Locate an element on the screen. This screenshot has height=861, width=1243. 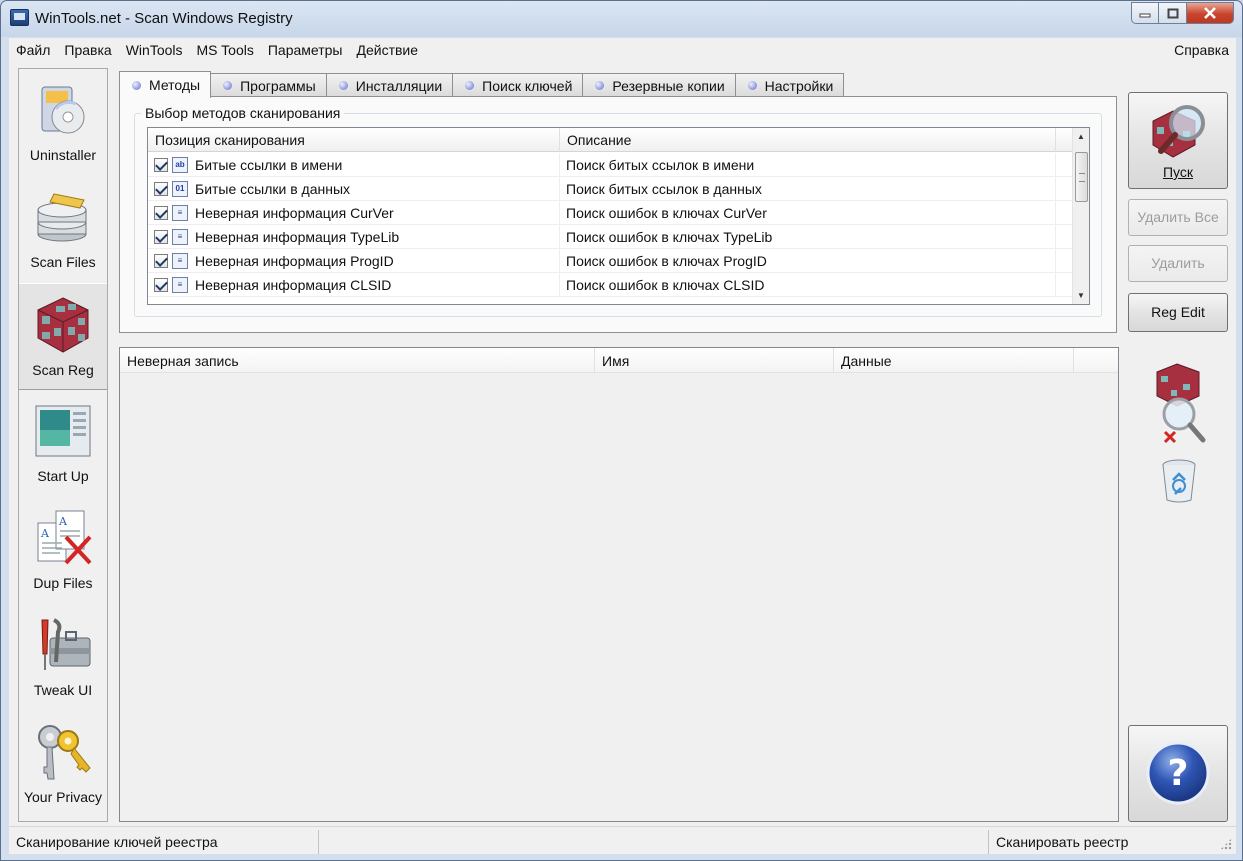
recycle-bin-icon is located at coordinates (1179, 481).